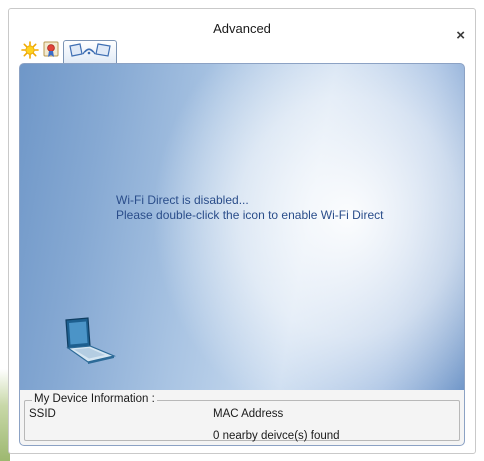 This screenshot has width=484, height=461. I want to click on window-title: Advanced, so click(242, 28).